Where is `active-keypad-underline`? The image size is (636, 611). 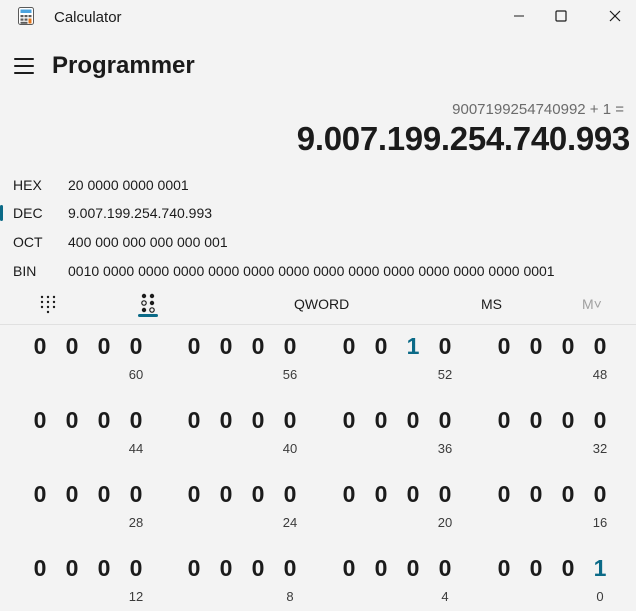 active-keypad-underline is located at coordinates (148, 315).